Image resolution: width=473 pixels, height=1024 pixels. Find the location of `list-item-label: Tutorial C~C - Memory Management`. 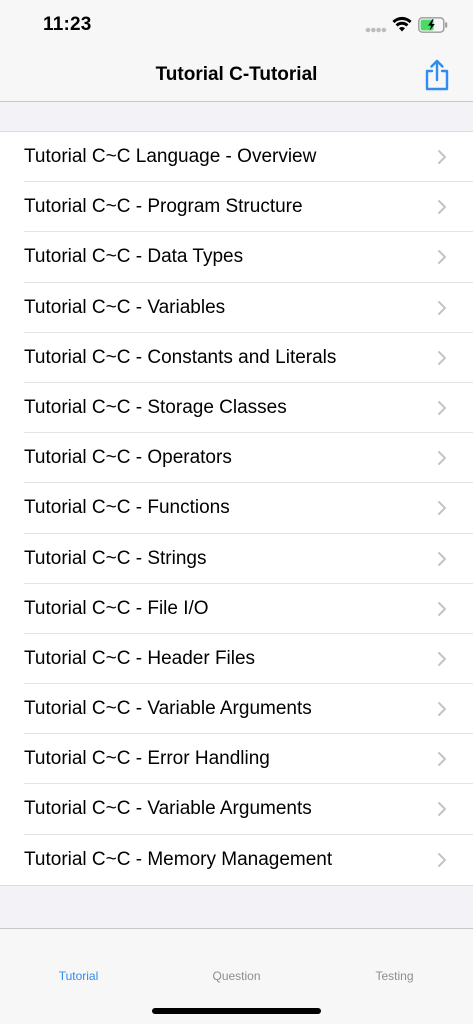

list-item-label: Tutorial C~C - Memory Management is located at coordinates (178, 859).